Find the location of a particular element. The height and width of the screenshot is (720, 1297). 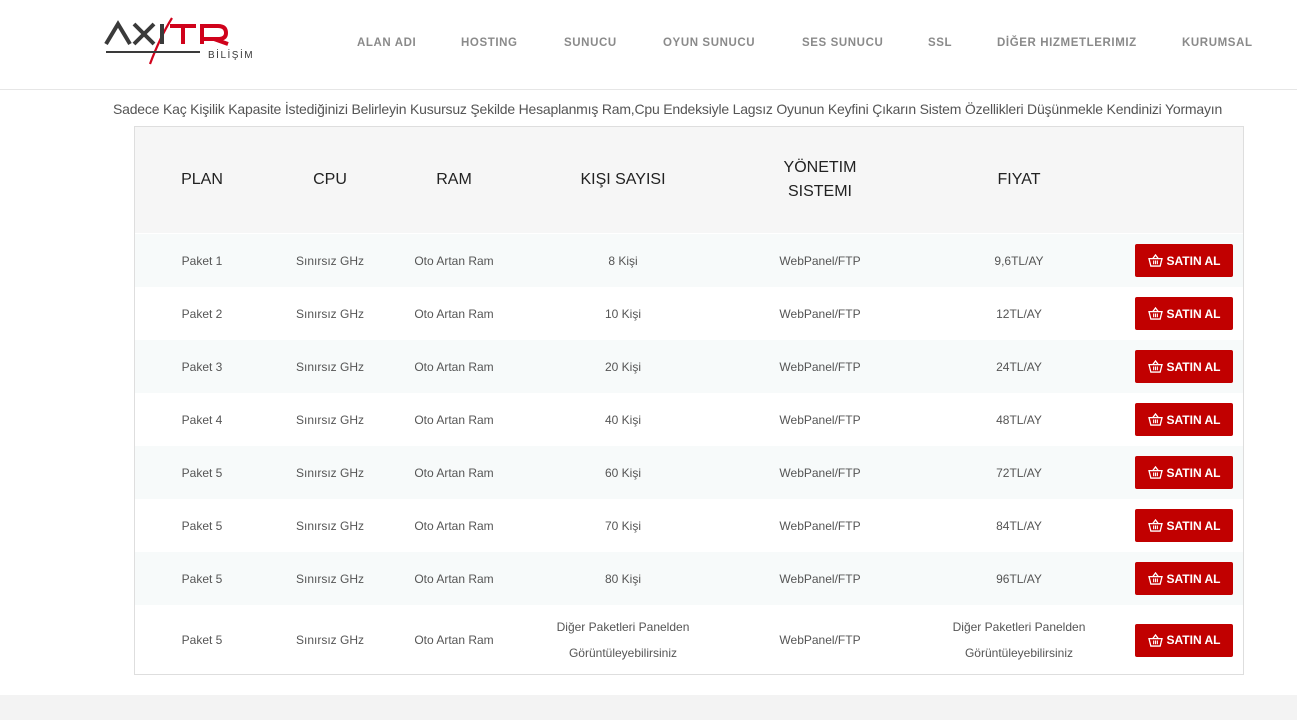

col-header-cpu: CPU is located at coordinates (330, 179).